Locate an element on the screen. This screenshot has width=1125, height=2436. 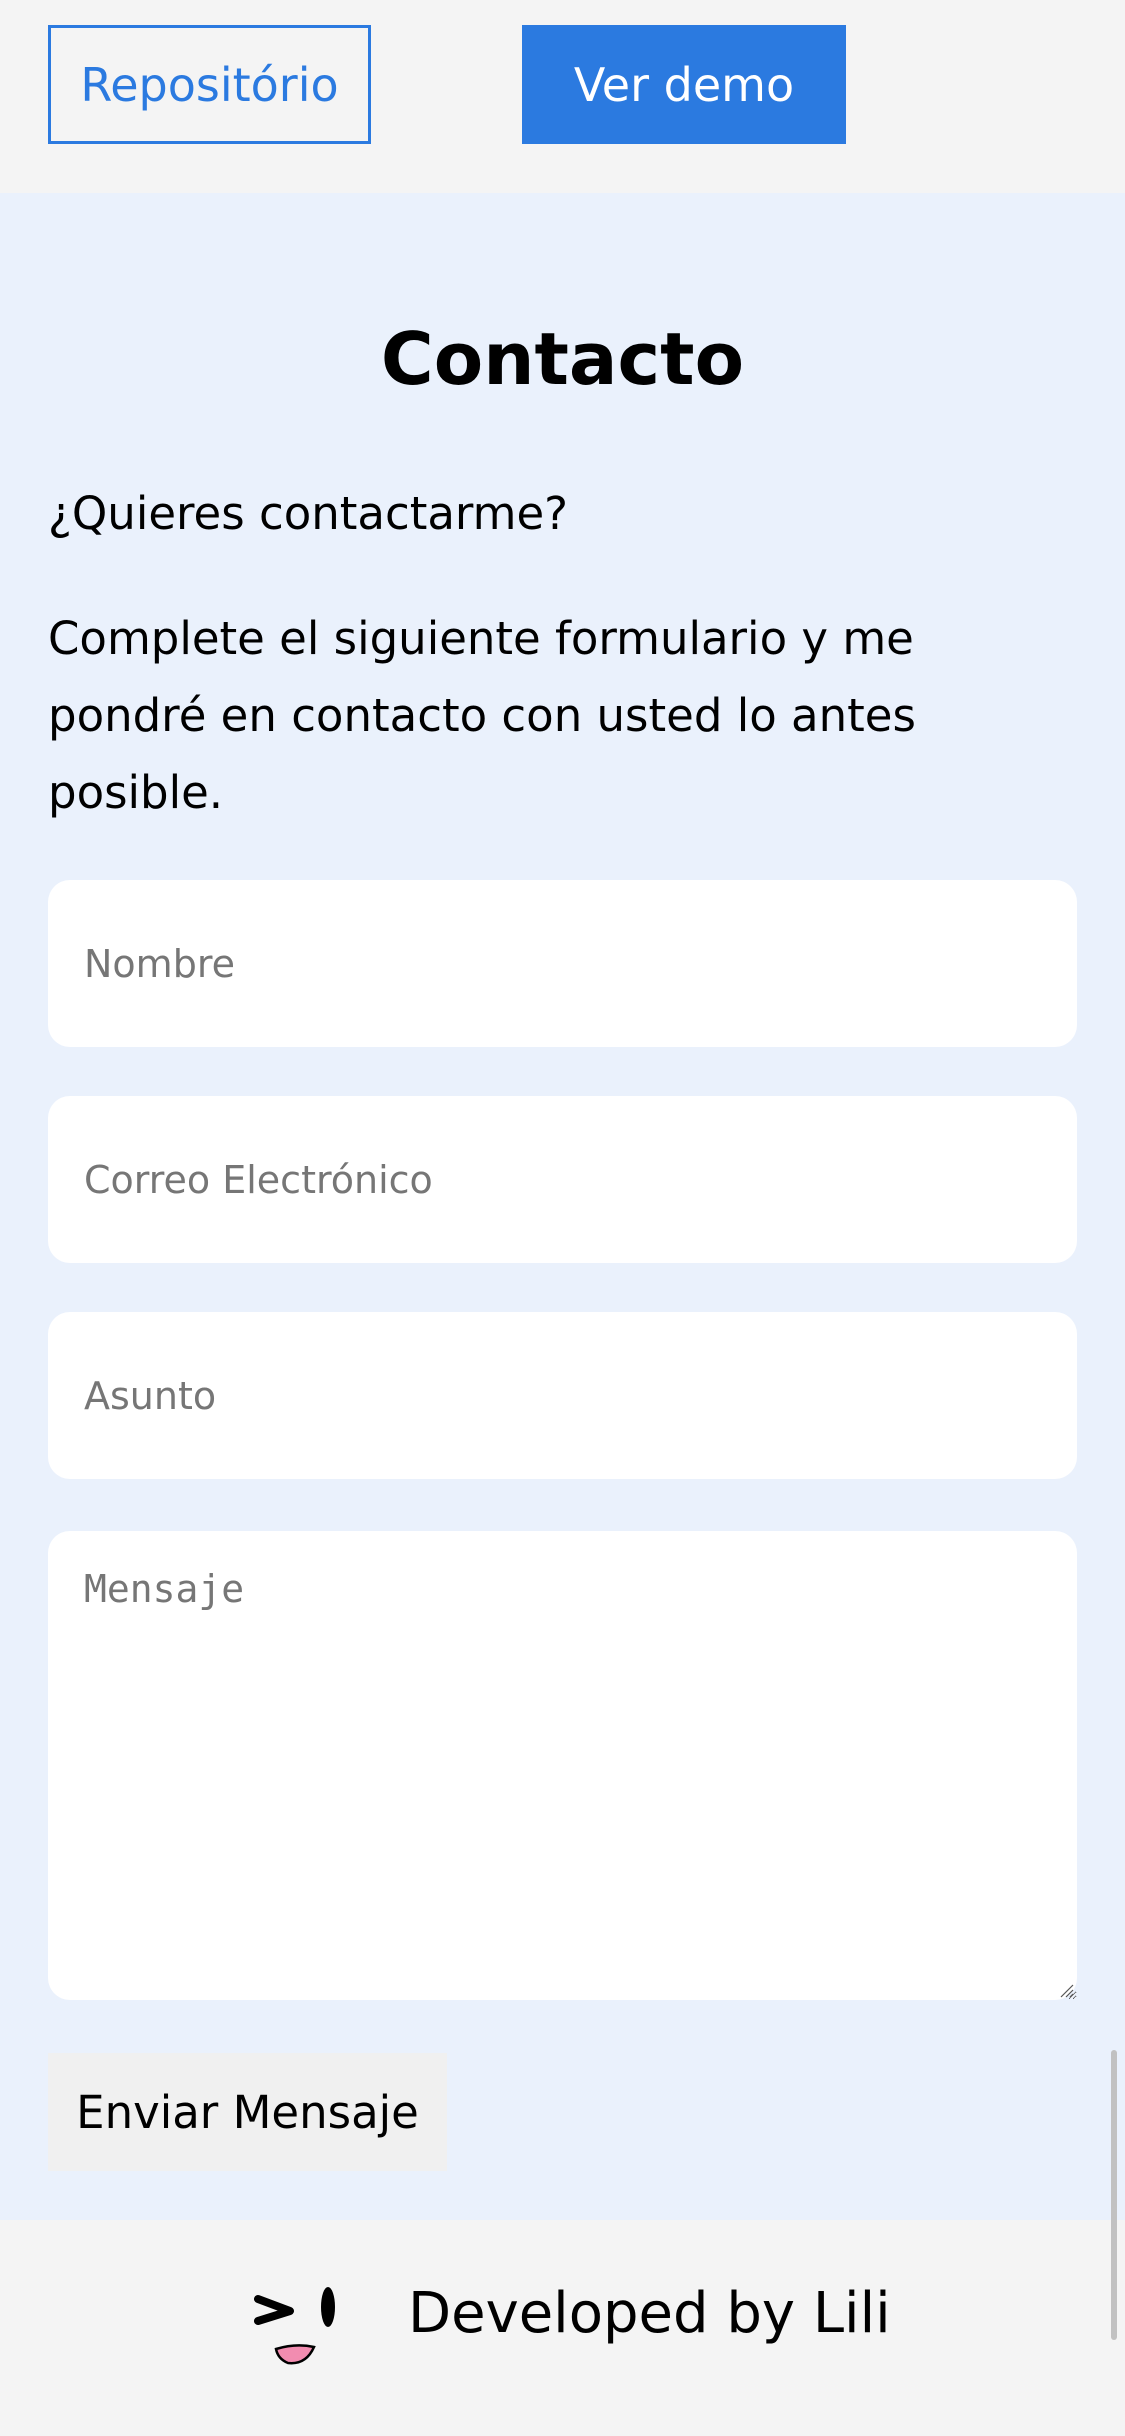
footer-credit: Developed by Lili is located at coordinates (649, 2313).